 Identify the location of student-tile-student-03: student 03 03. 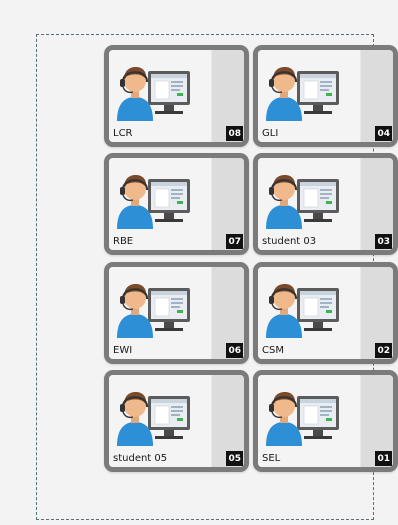
(325, 204).